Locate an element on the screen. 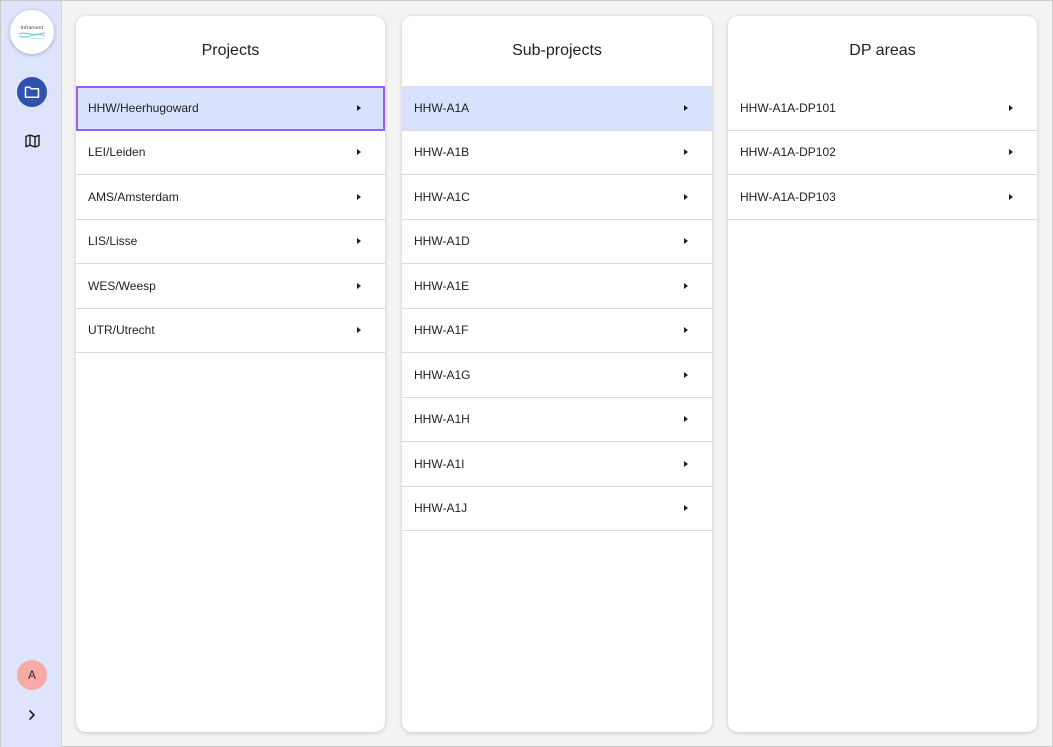  subproject-item-label: HHW-A1I is located at coordinates (439, 463).